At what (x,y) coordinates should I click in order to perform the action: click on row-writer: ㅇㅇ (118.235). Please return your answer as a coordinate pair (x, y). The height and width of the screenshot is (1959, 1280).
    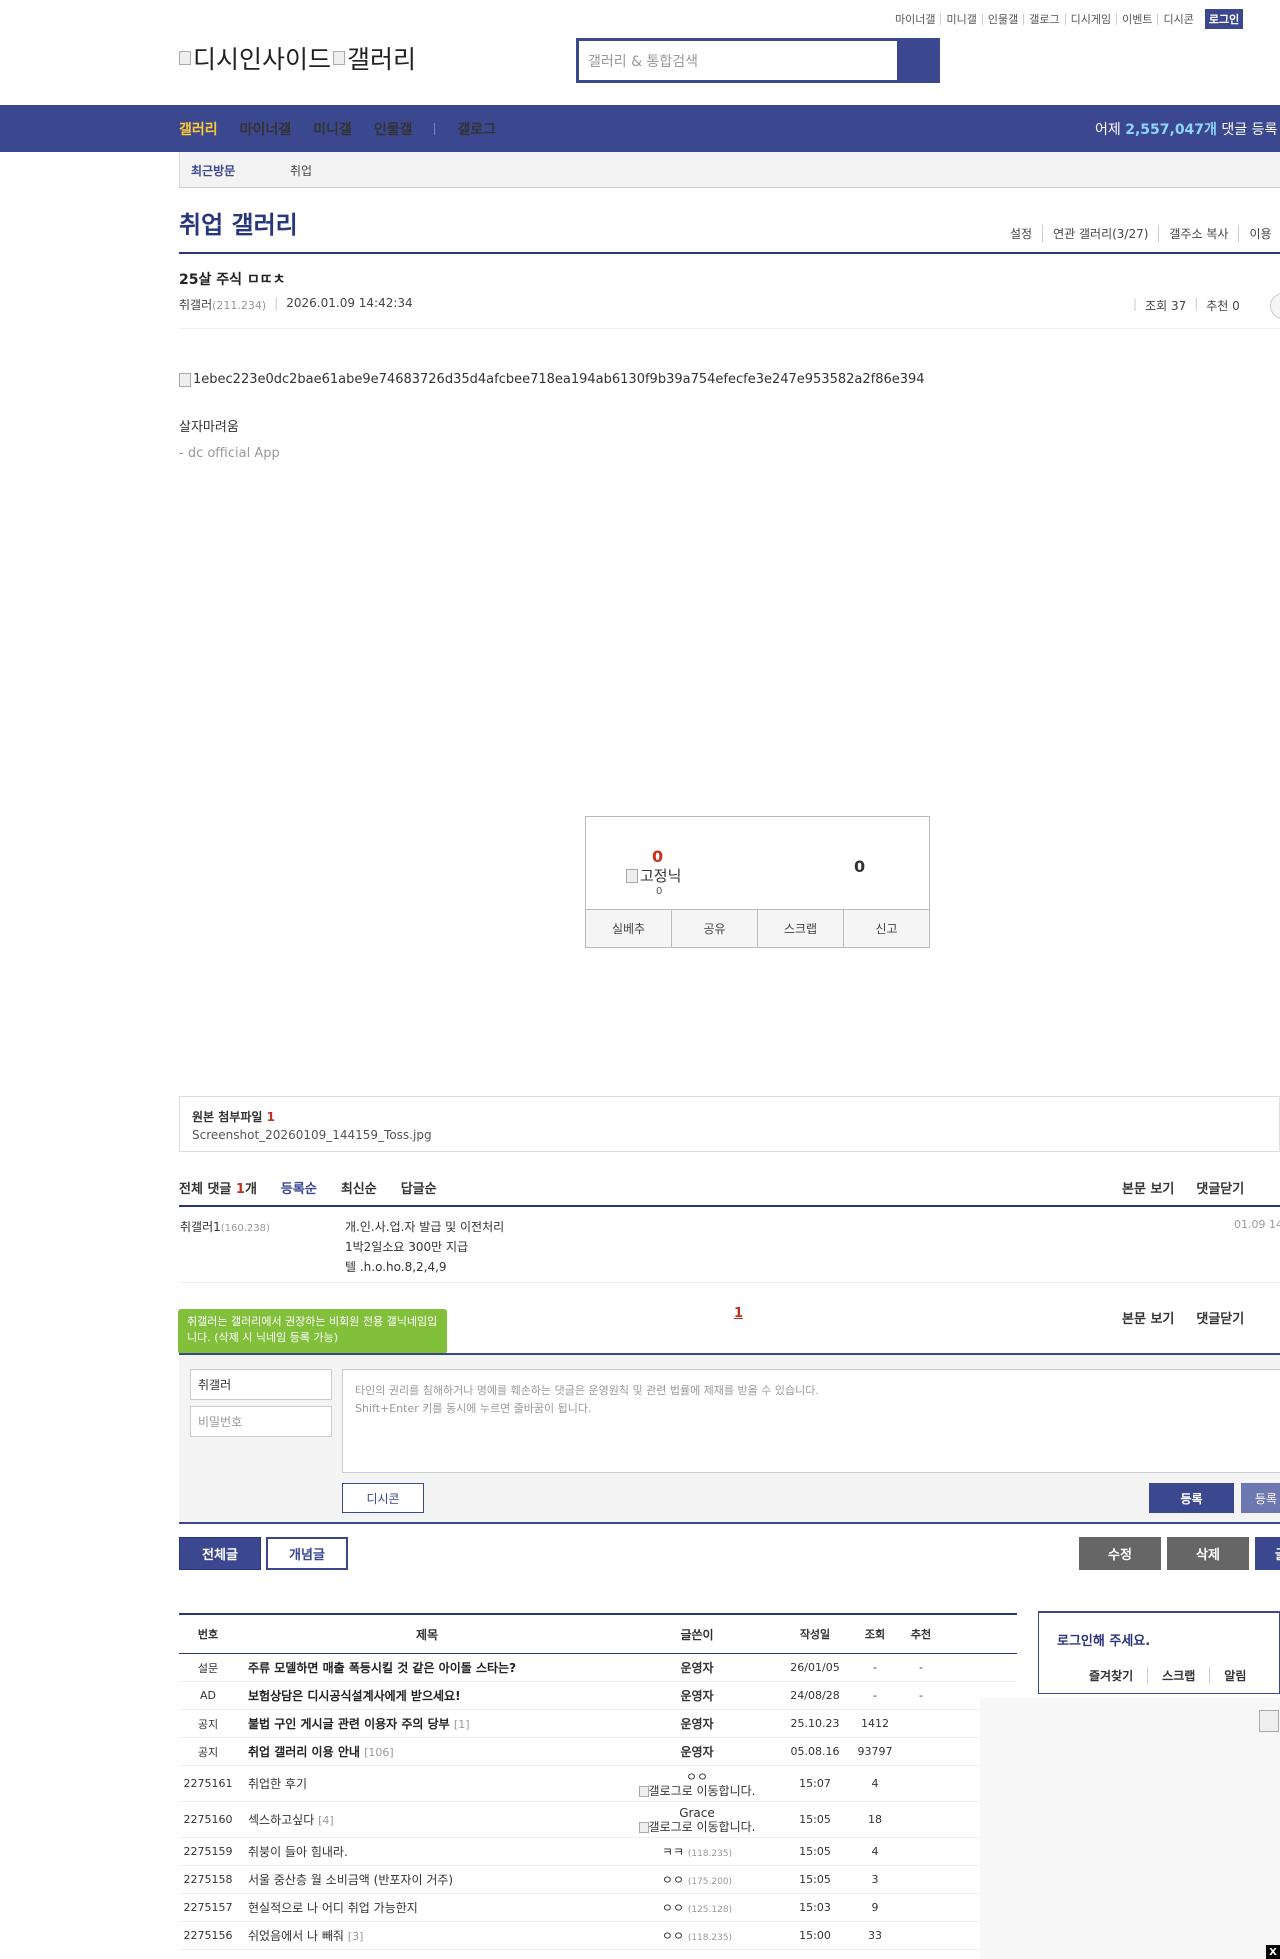
    Looking at the image, I should click on (697, 1935).